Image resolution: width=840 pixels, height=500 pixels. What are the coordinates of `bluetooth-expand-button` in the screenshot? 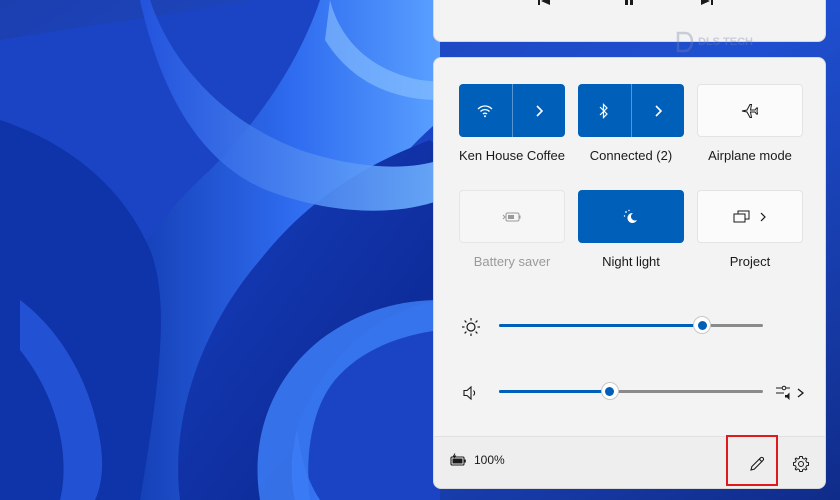 It's located at (657, 110).